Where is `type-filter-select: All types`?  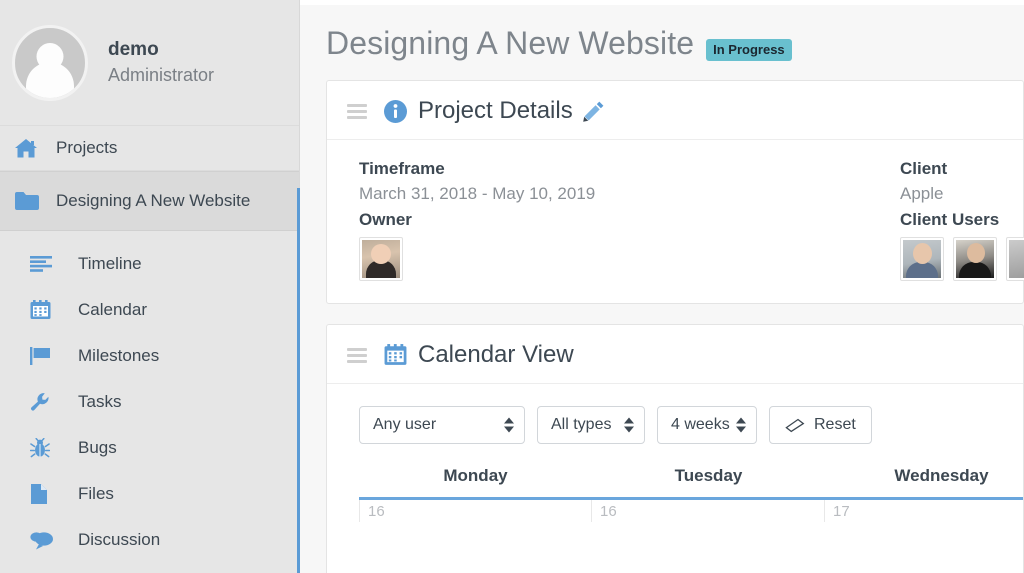 type-filter-select: All types is located at coordinates (591, 425).